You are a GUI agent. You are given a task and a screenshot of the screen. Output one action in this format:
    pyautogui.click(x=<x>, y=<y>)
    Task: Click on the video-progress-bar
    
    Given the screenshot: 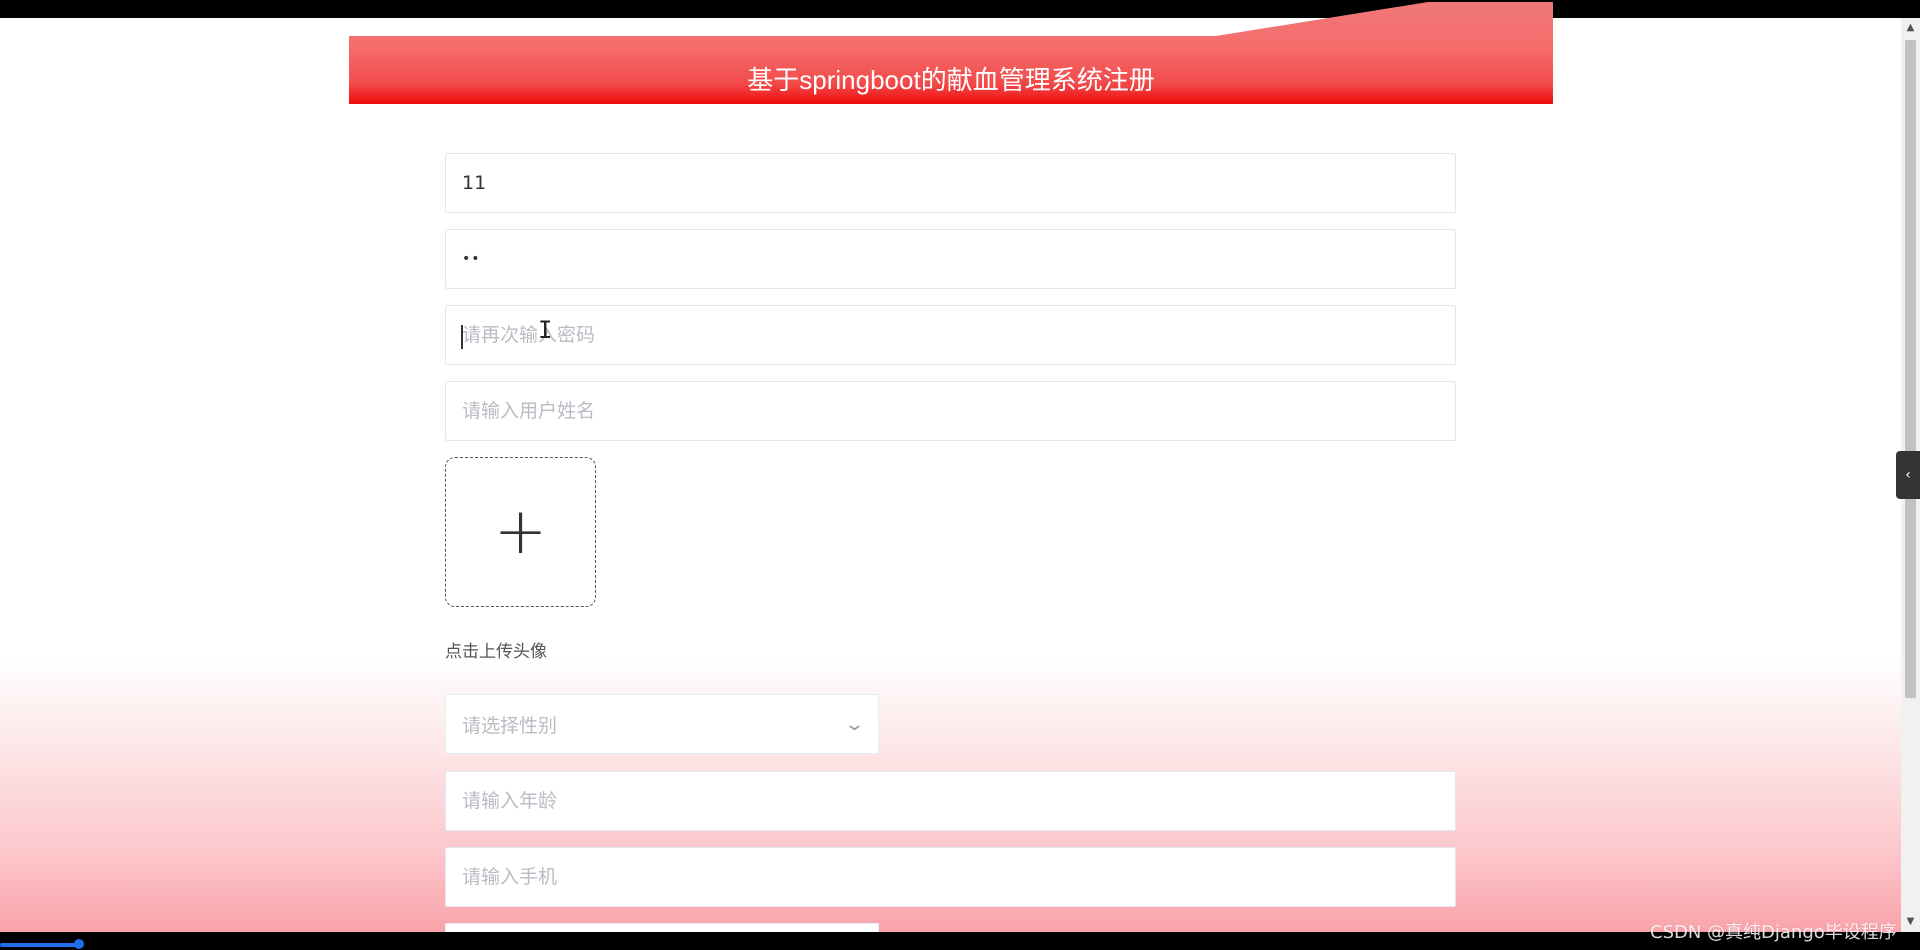 What is the action you would take?
    pyautogui.click(x=40, y=945)
    